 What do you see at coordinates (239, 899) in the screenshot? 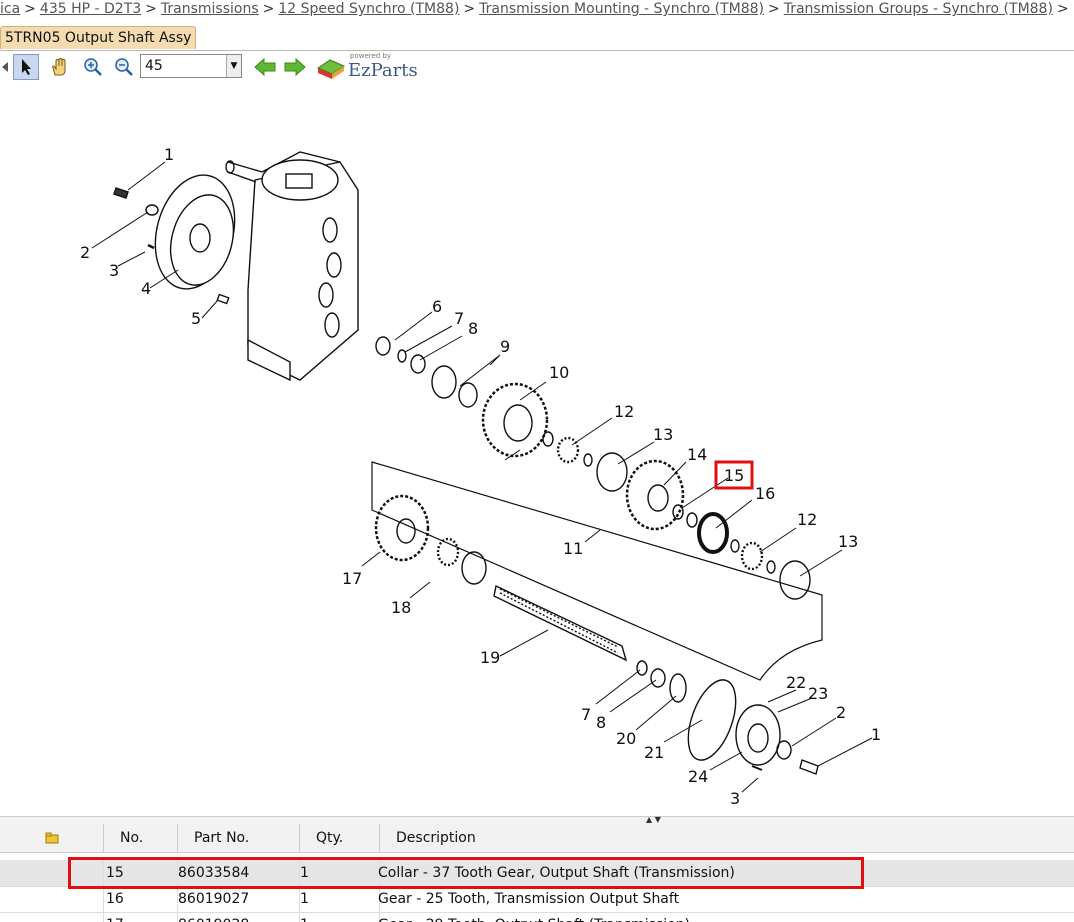
I see `table-cell-part-no: 86019027` at bounding box center [239, 899].